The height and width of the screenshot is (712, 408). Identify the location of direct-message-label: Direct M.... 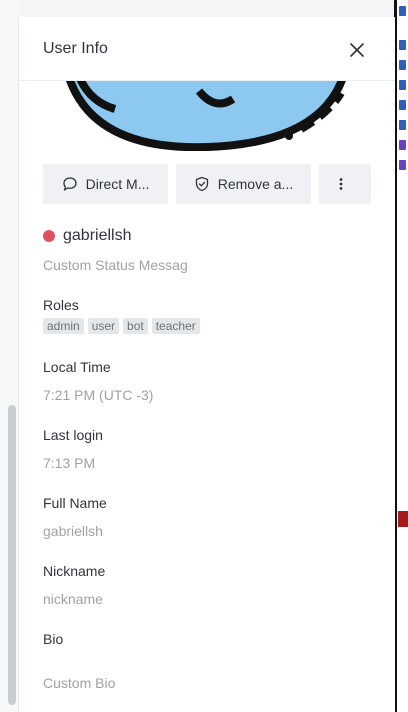
(117, 184).